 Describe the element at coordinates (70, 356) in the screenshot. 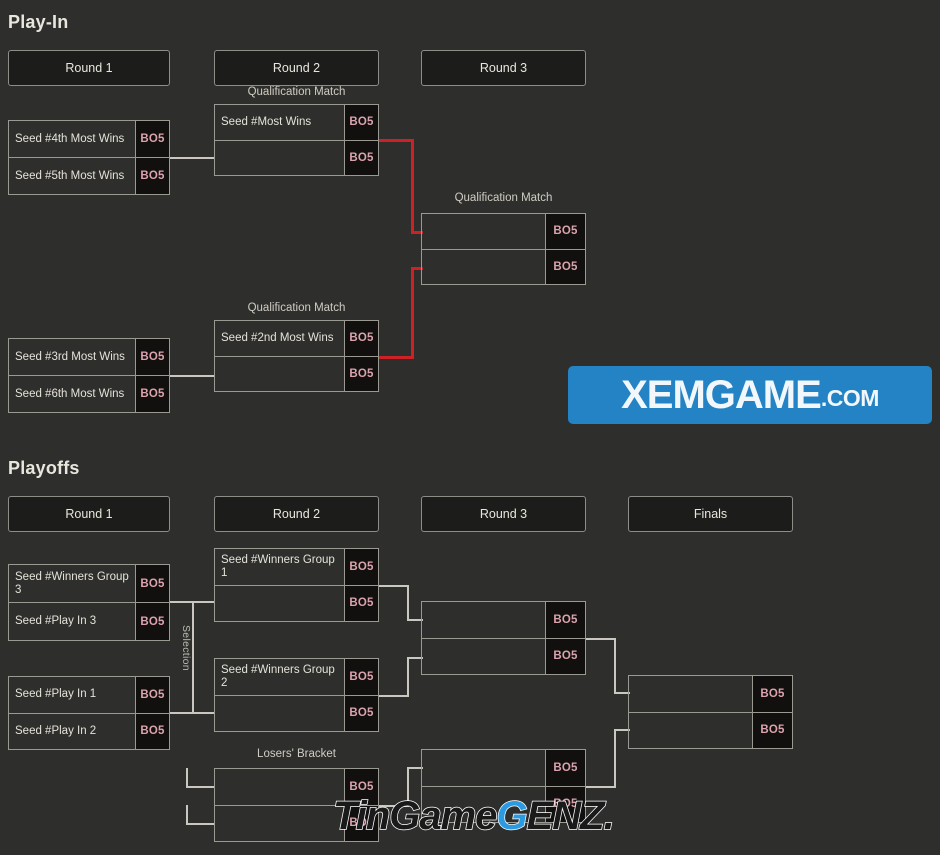

I see `slot-team-name: Seed #3rd Most Wins` at that location.